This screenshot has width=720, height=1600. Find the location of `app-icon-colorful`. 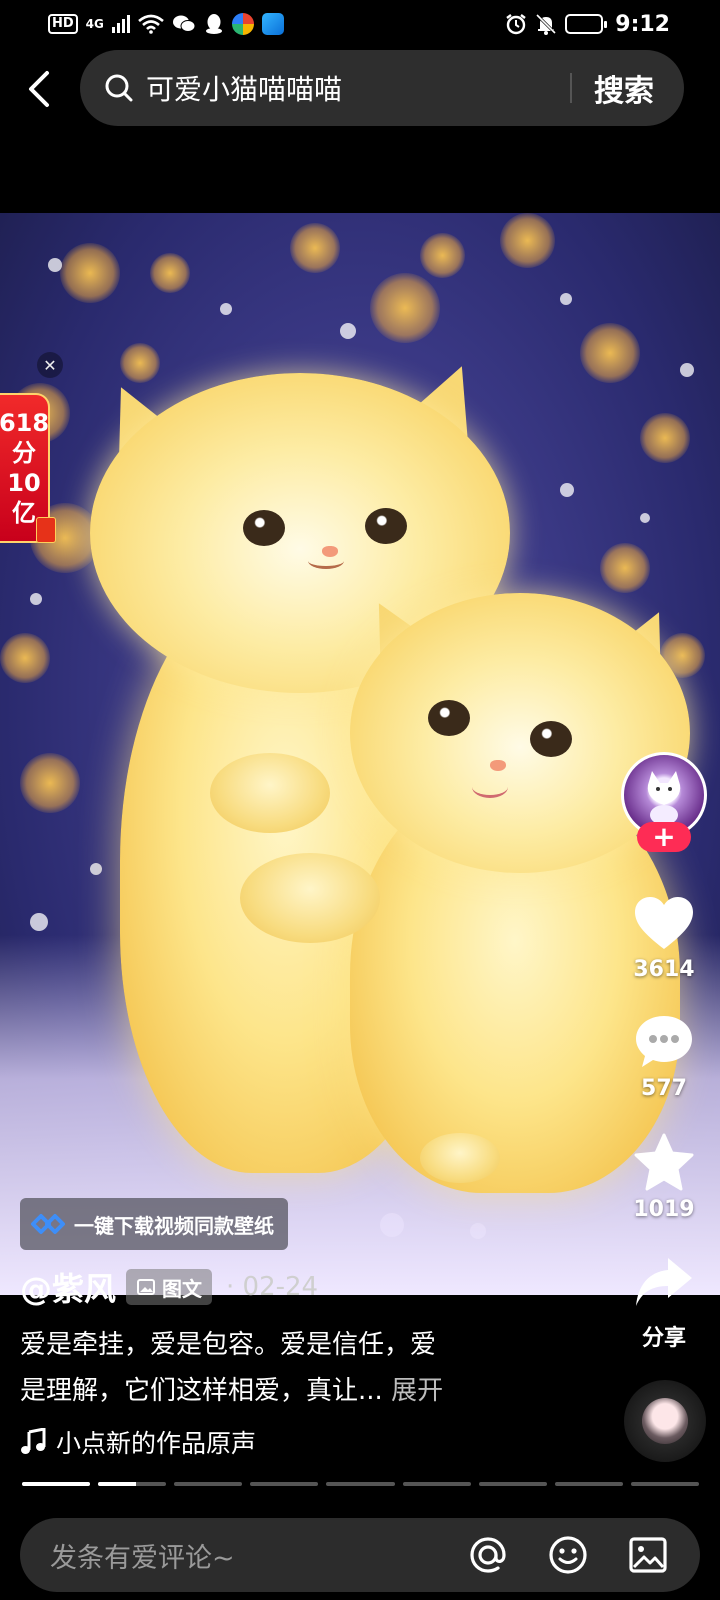

app-icon-colorful is located at coordinates (242, 24).